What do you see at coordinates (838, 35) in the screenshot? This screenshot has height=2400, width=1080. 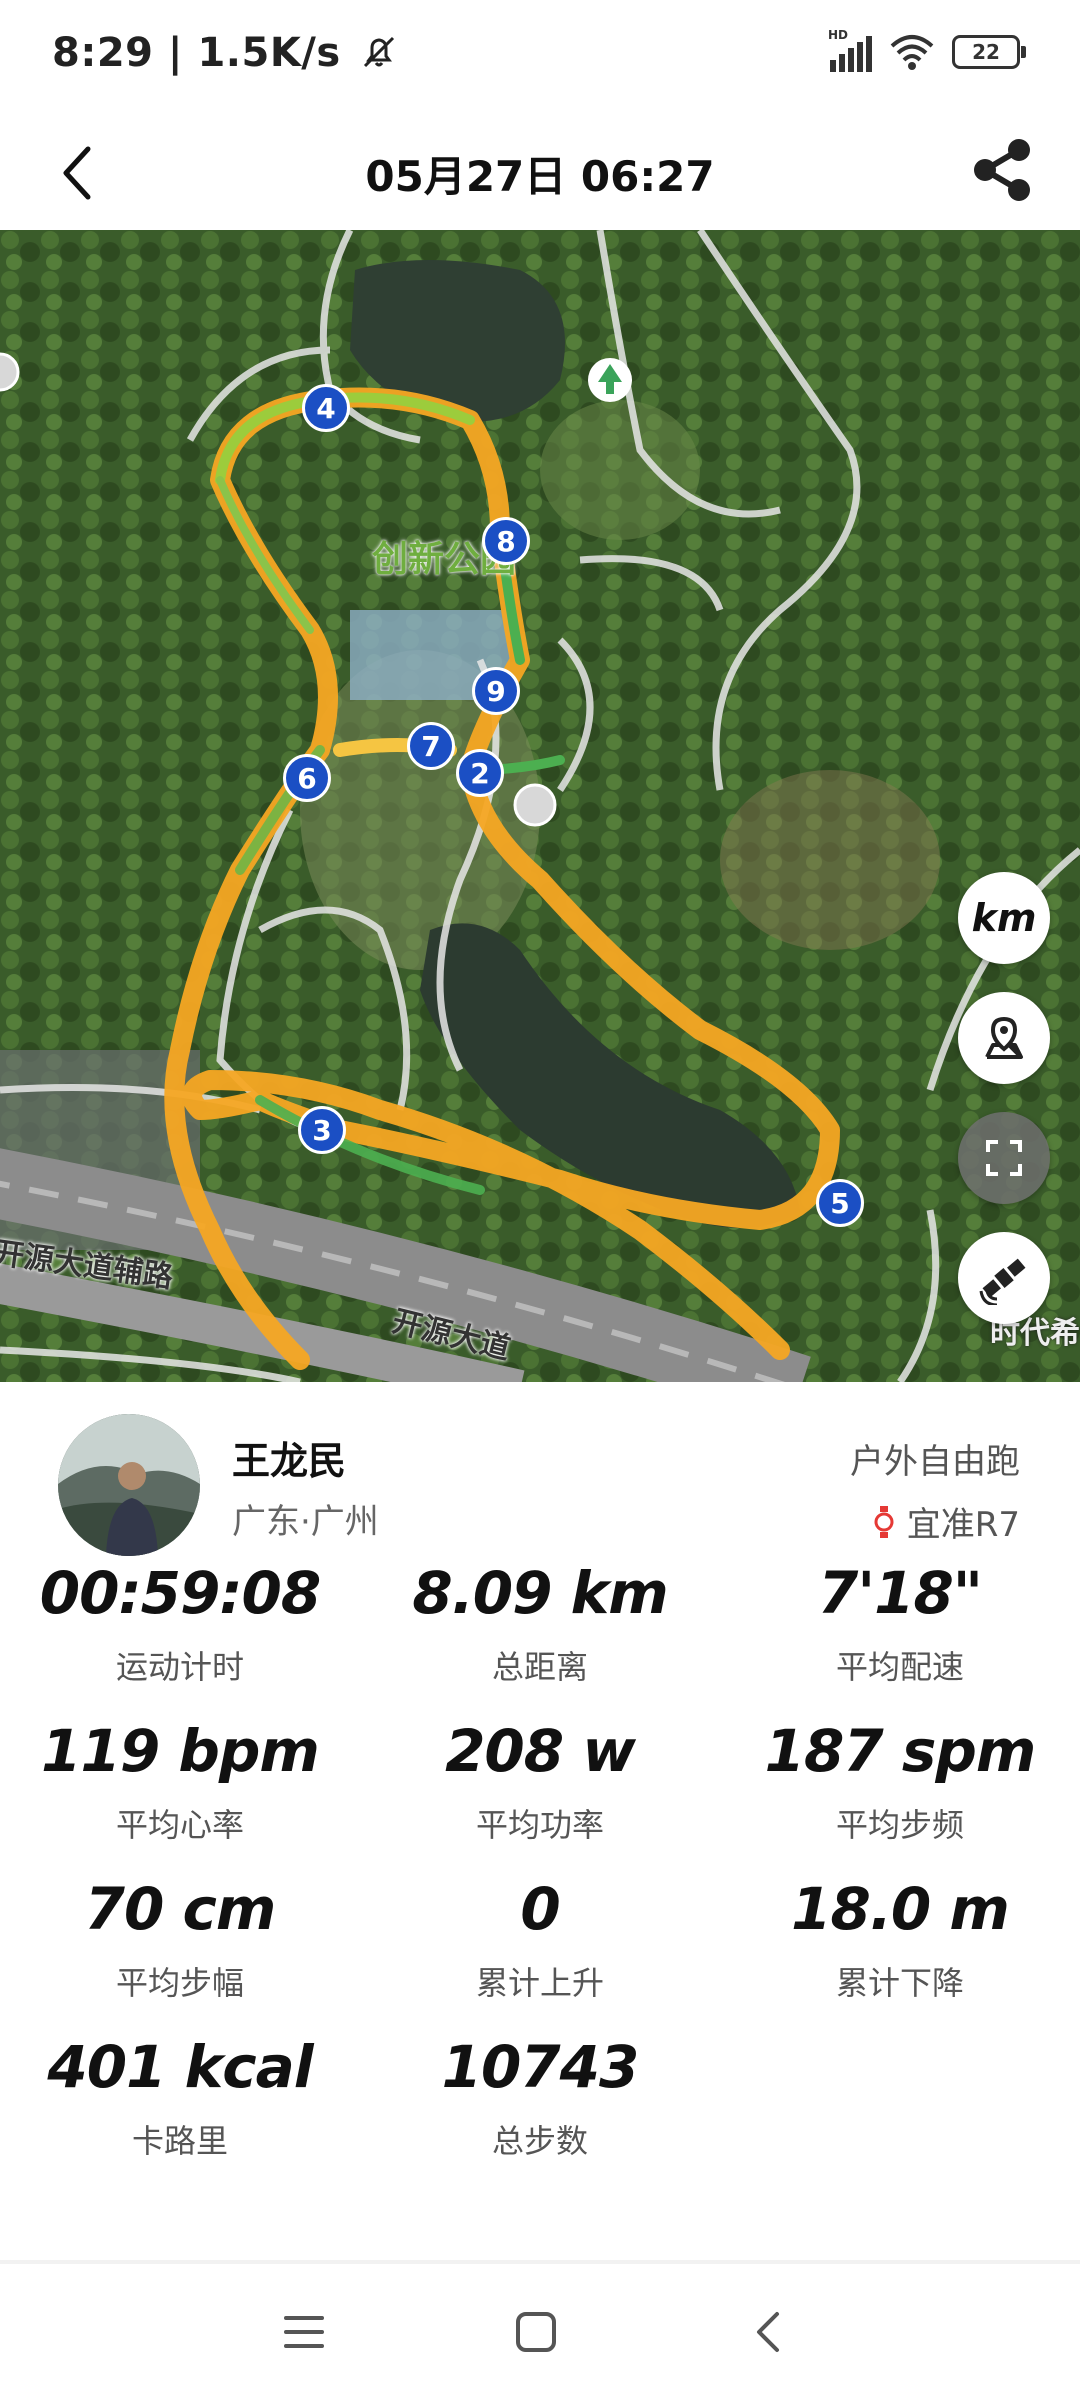 I see `network-label: HD` at bounding box center [838, 35].